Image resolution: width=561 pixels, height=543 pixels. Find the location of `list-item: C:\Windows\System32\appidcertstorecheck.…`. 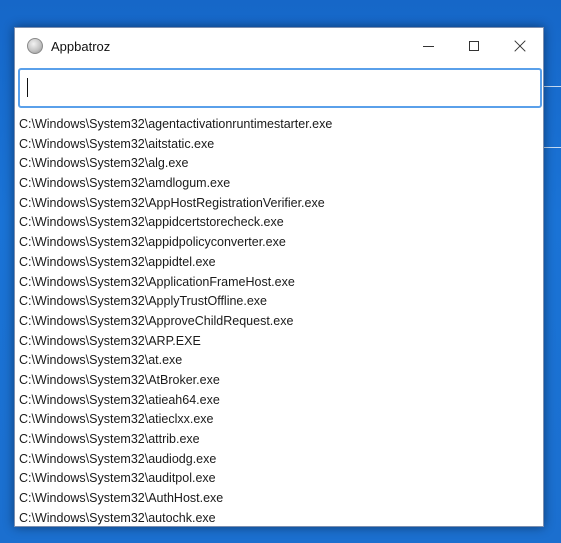

list-item: C:\Windows\System32\appidcertstorecheck.… is located at coordinates (278, 223).